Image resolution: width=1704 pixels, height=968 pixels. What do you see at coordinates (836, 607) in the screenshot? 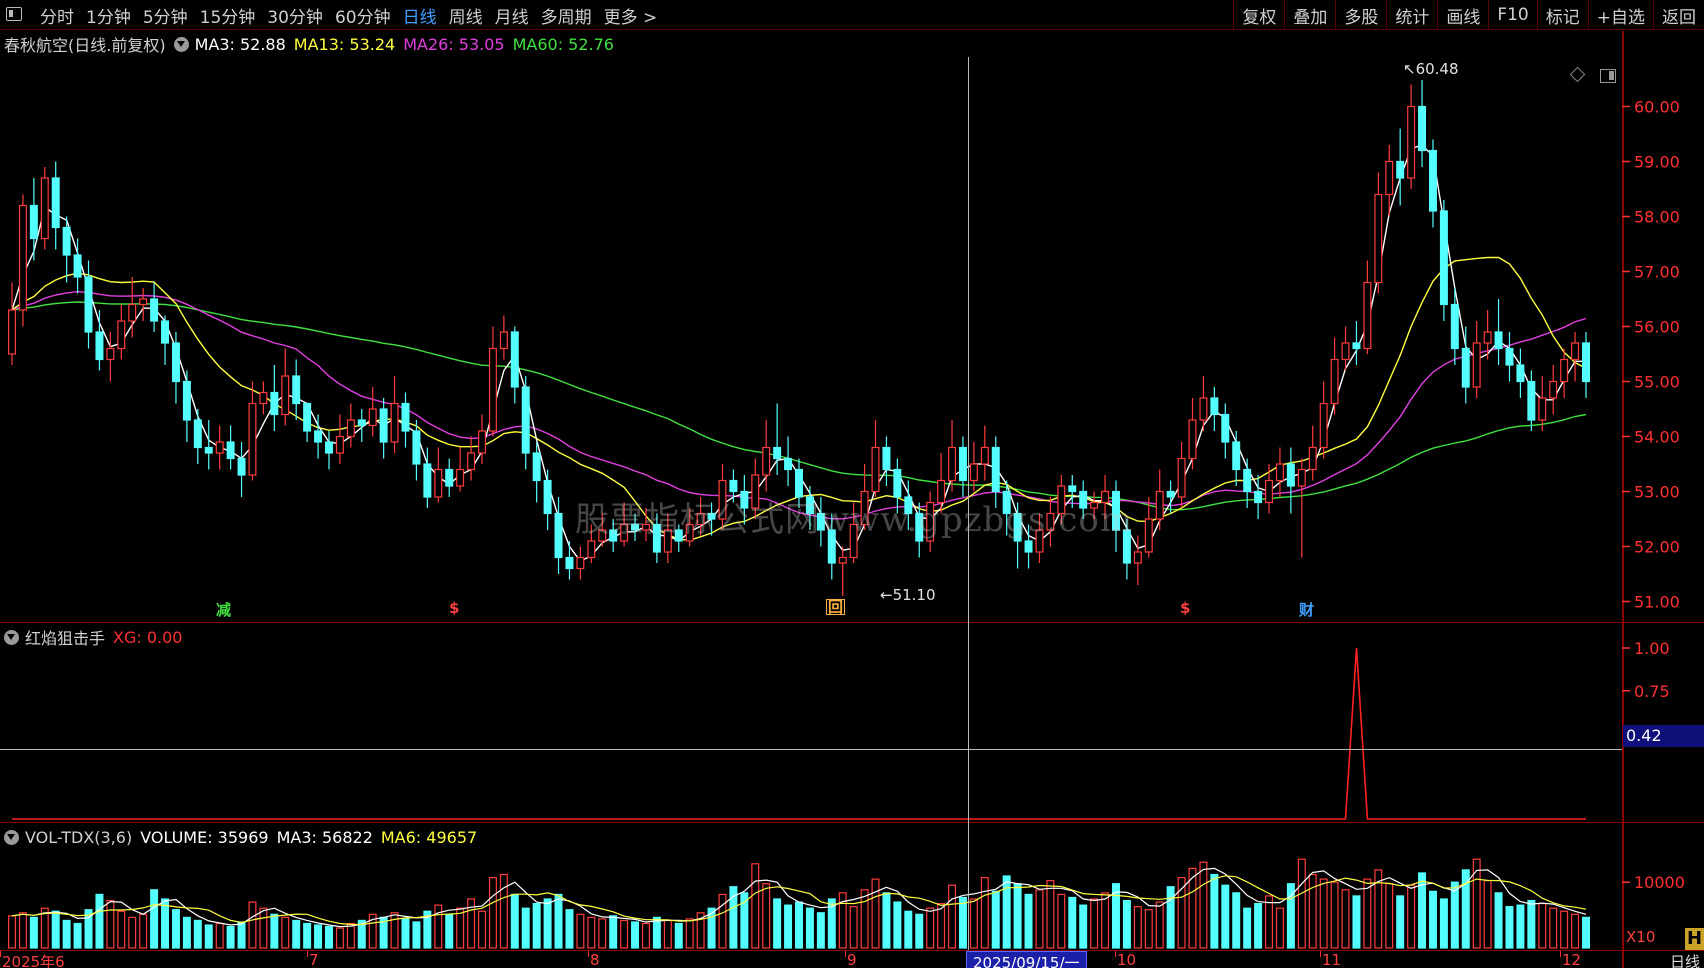
I see `event-marker-2: 回` at bounding box center [836, 607].